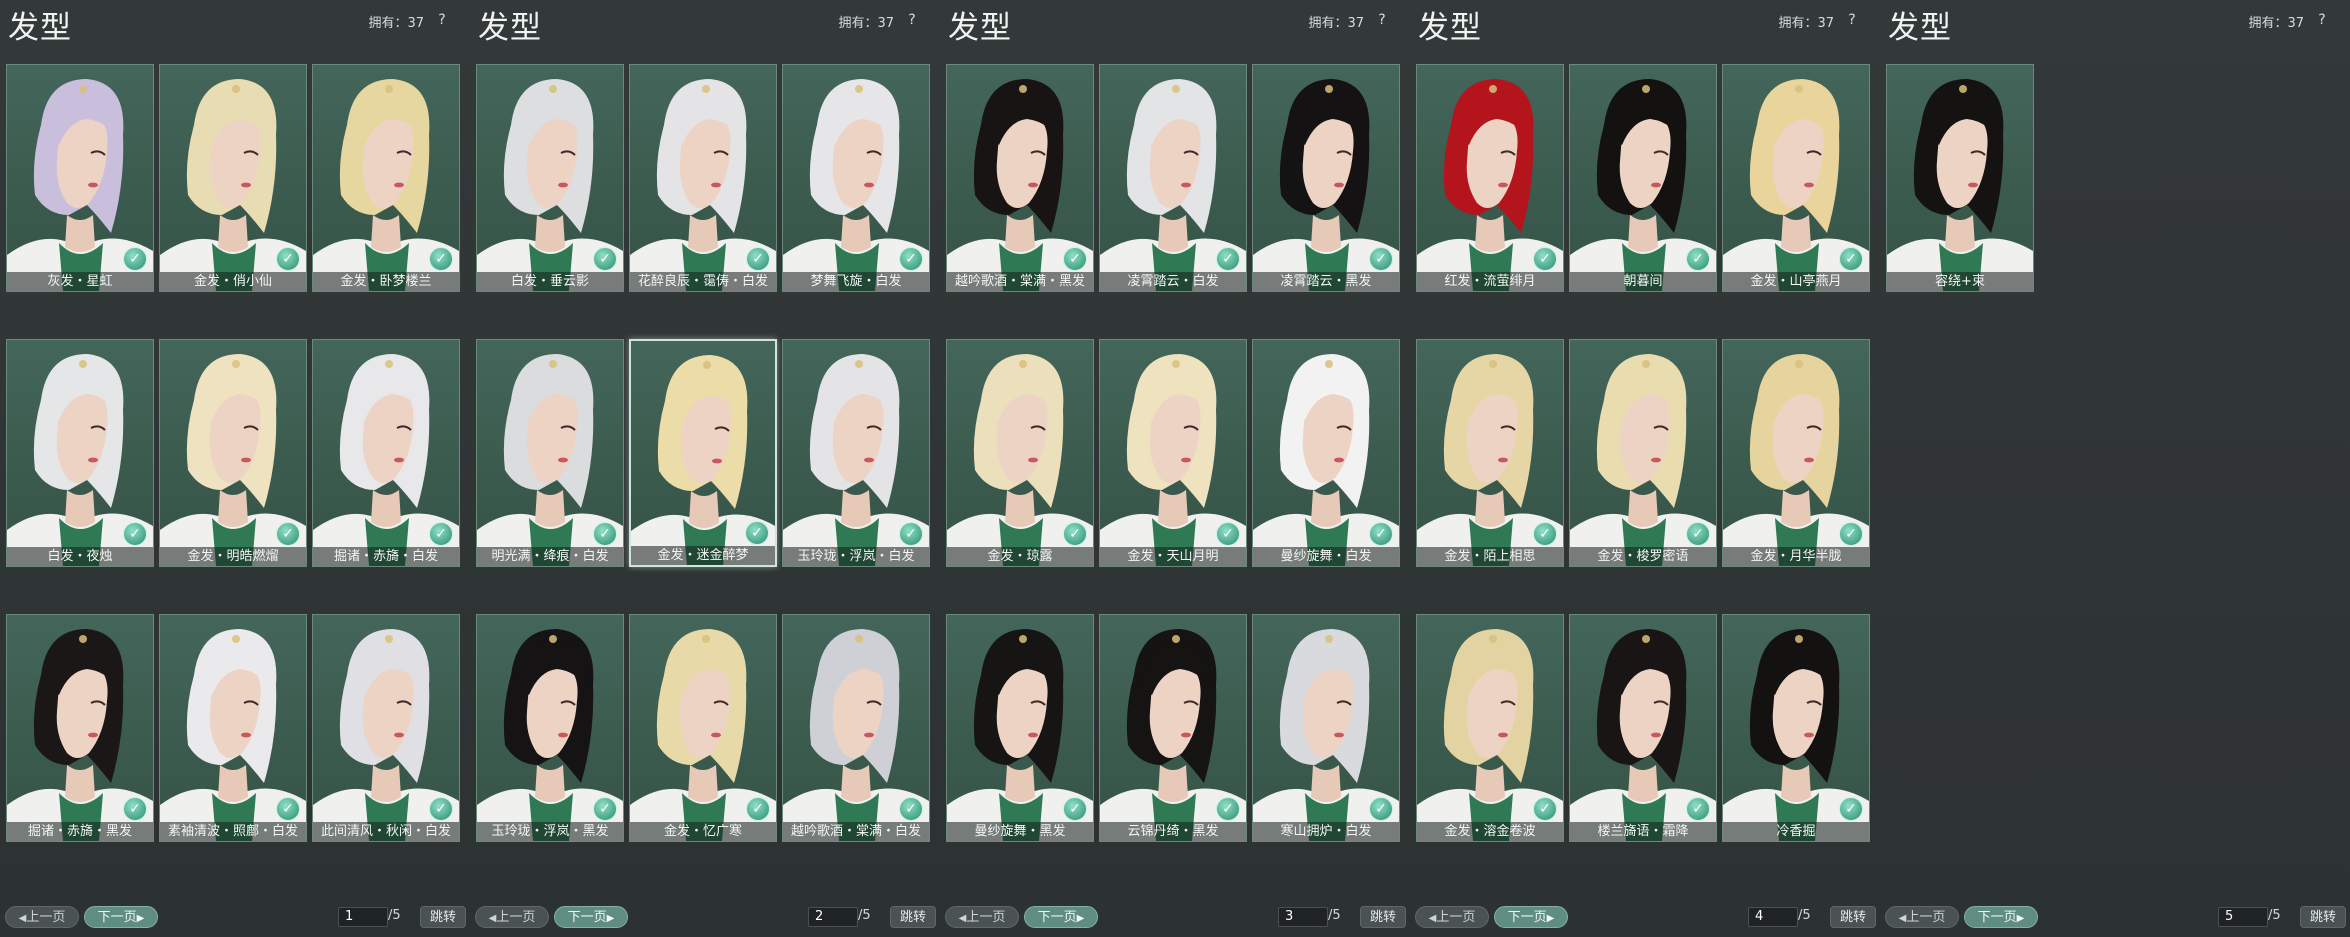  I want to click on hairstyle-card: ✓ 凌霄踏云・黑发, so click(1326, 178).